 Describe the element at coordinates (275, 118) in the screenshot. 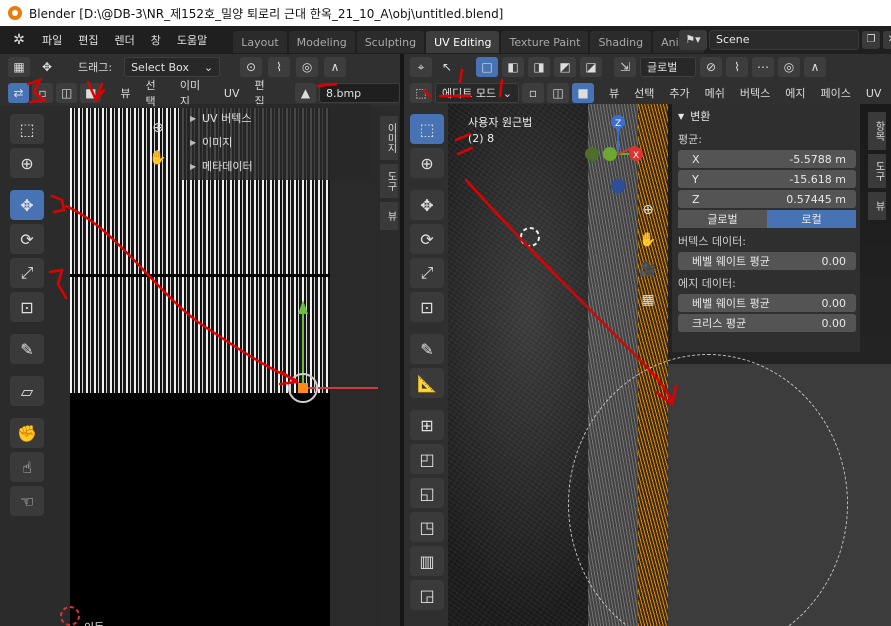

I see `overlay-uv-vertex: ▶ UV 버텍스` at that location.